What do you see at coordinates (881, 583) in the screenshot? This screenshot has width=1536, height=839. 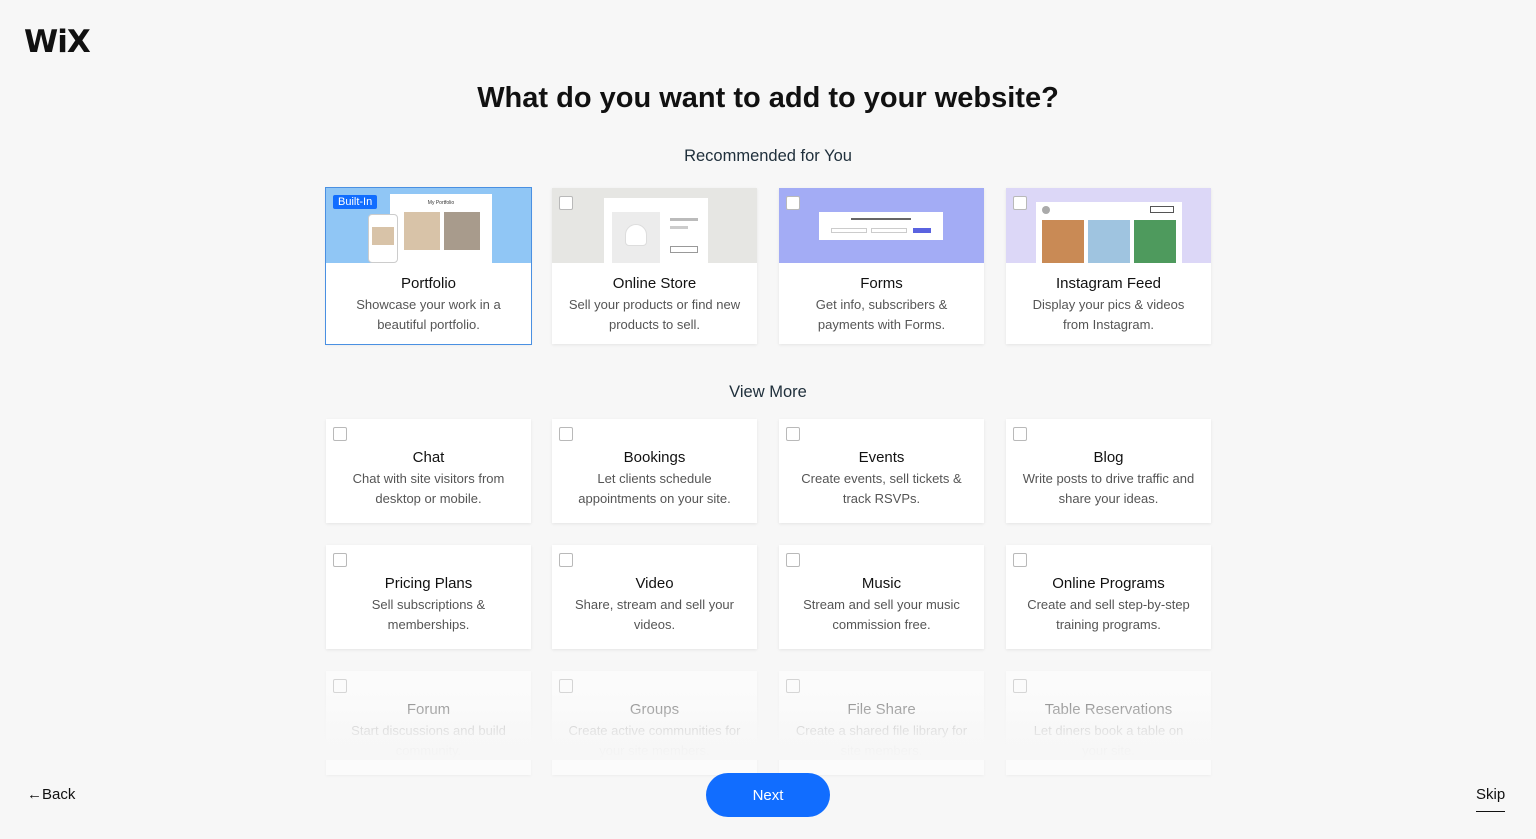 I see `card-title: Music` at bounding box center [881, 583].